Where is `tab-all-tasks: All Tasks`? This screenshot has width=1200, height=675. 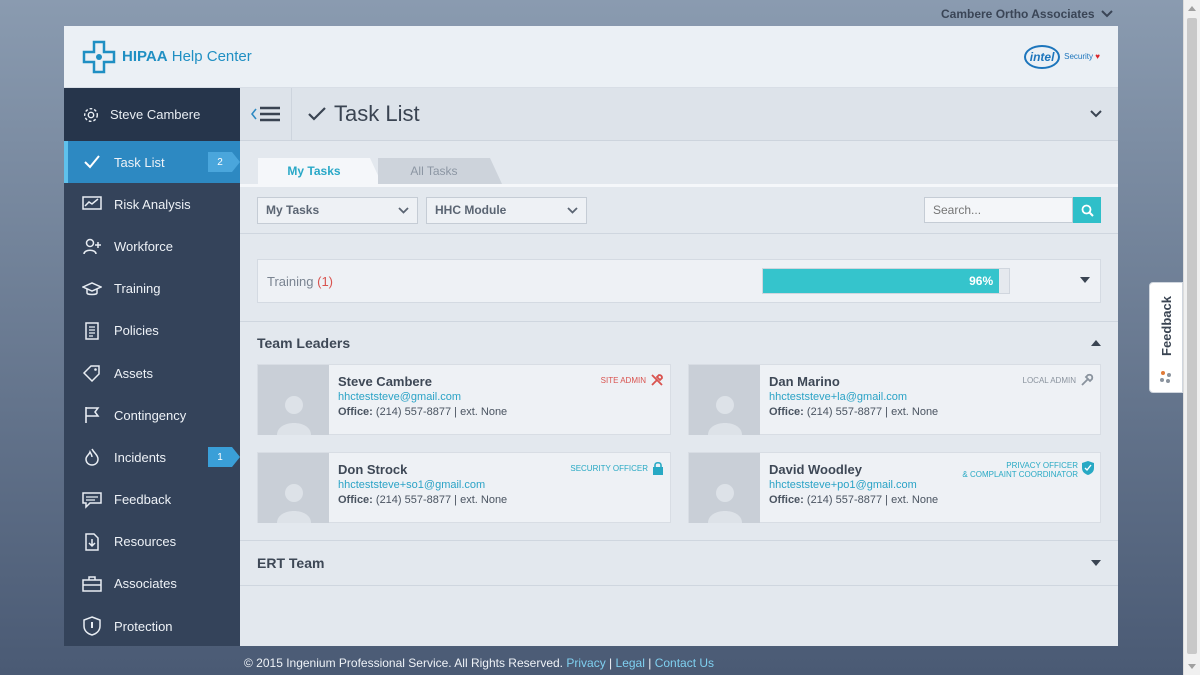
tab-all-tasks: All Tasks is located at coordinates (440, 171).